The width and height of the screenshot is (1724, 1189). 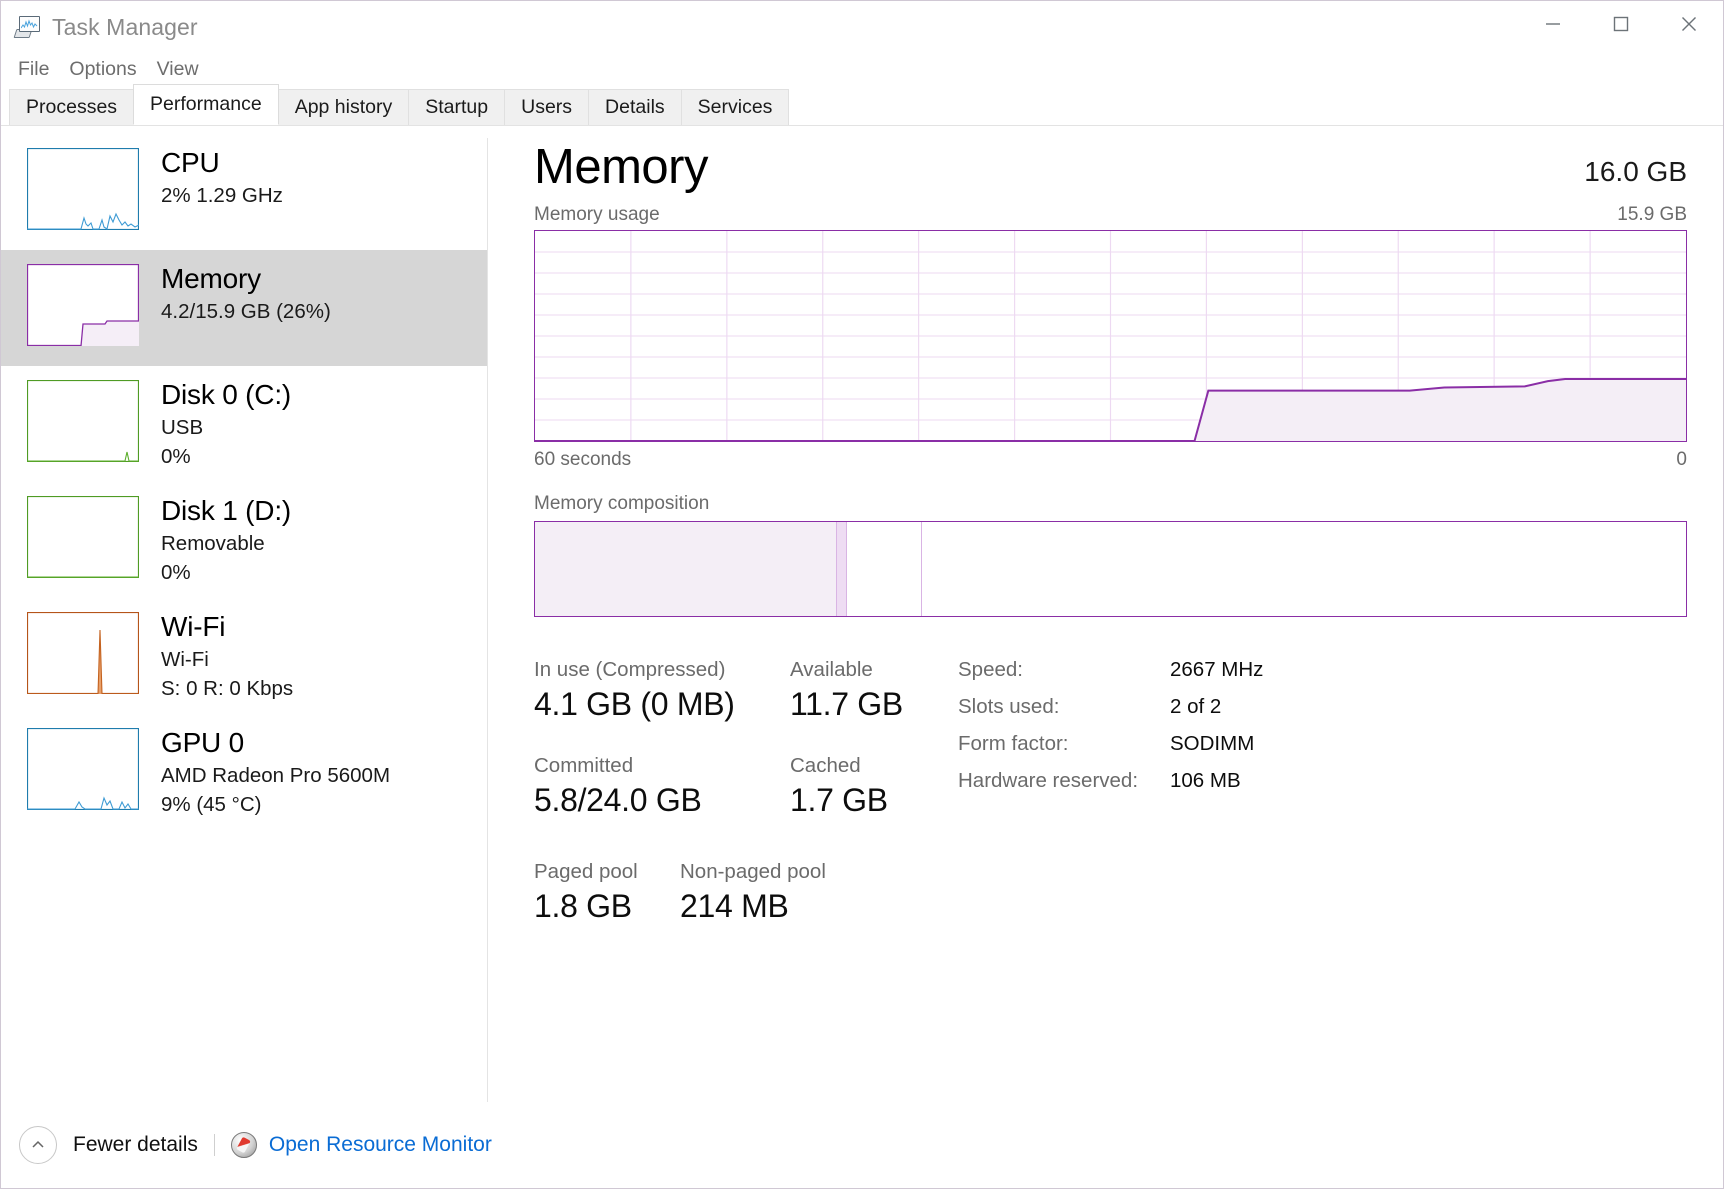 I want to click on tab-processes: Processes, so click(x=72, y=107).